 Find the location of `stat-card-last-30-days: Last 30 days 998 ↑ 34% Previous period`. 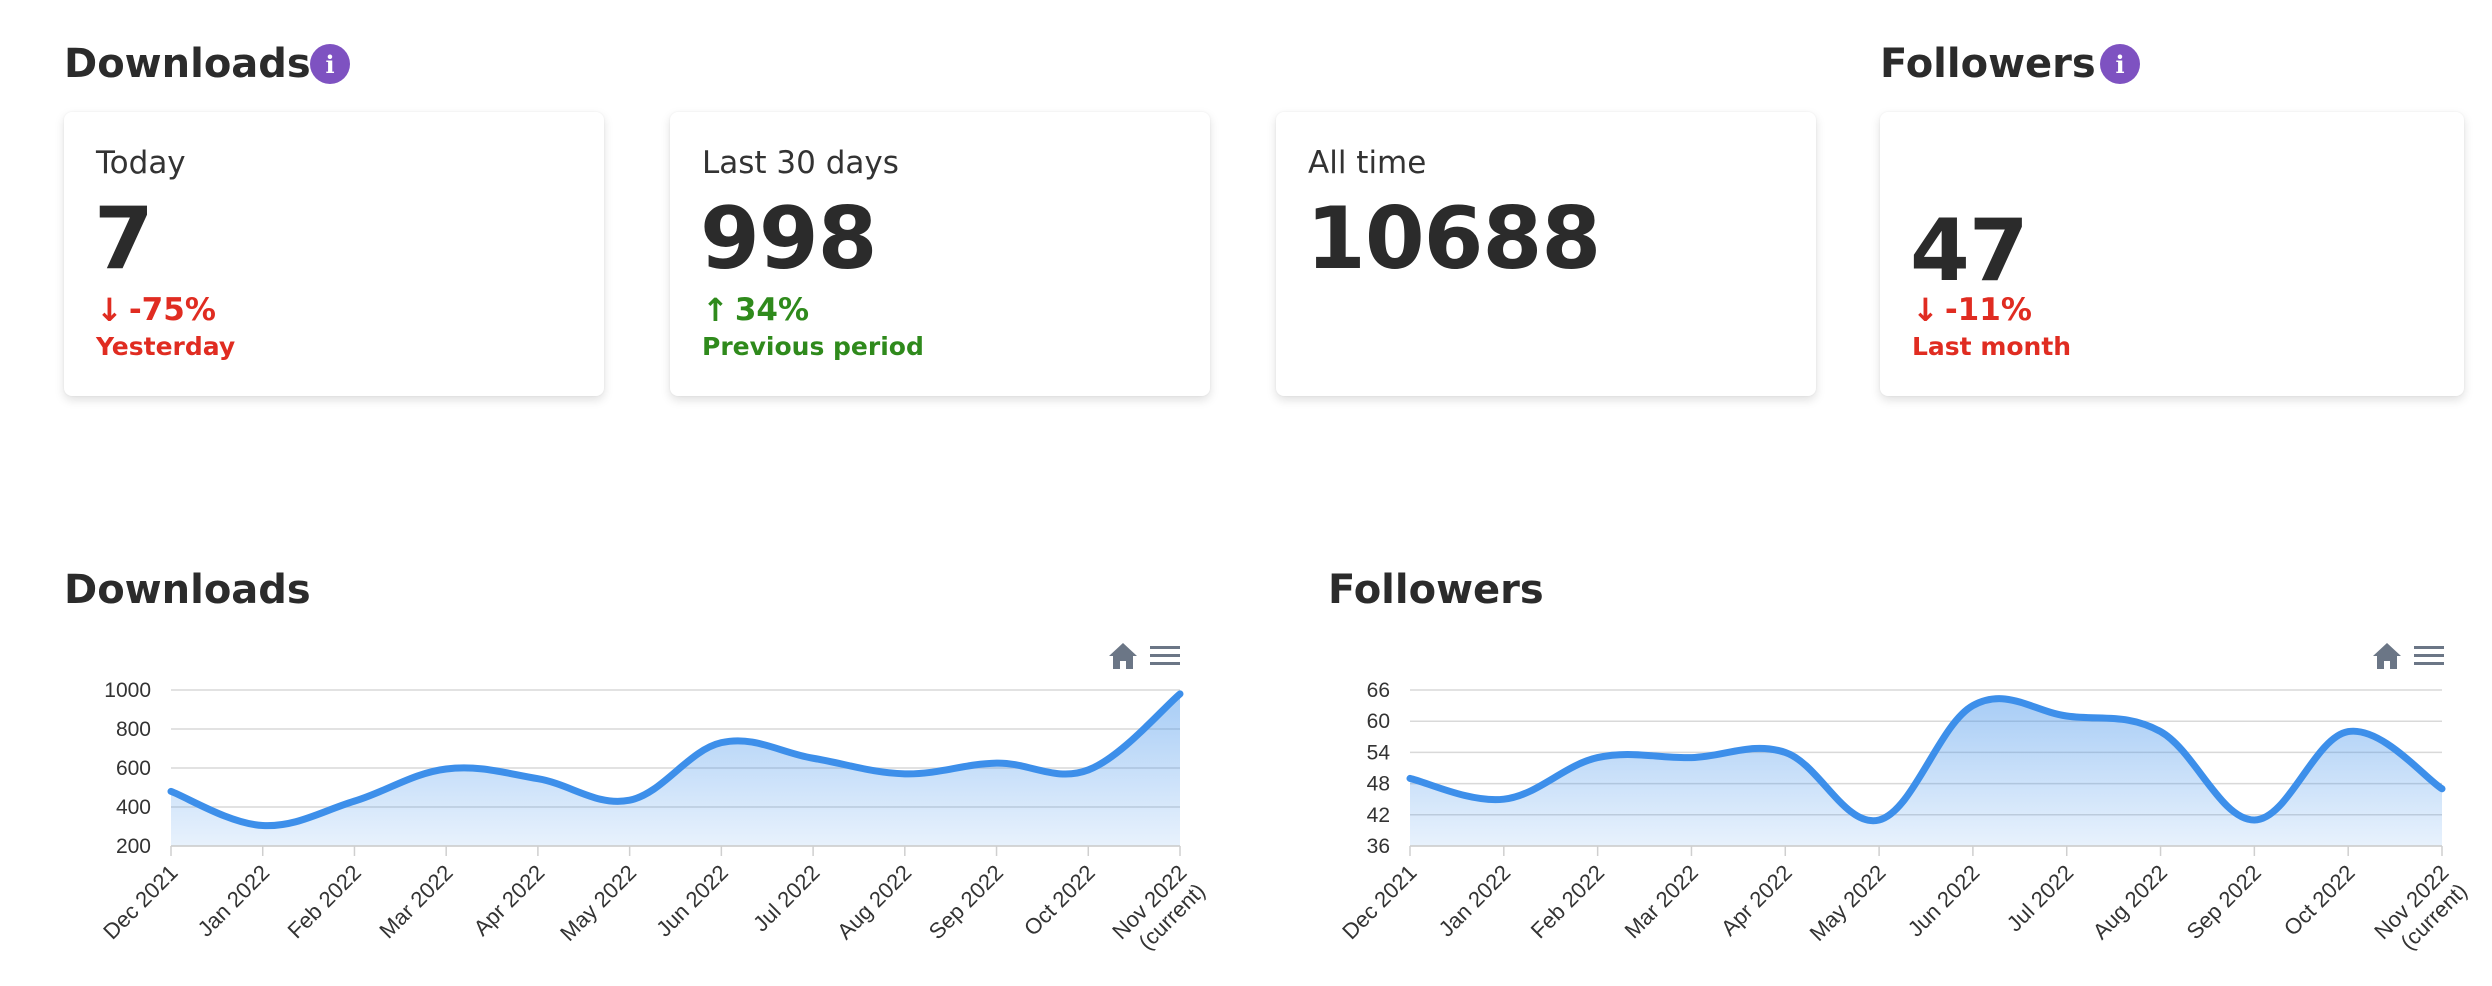

stat-card-last-30-days: Last 30 days 998 ↑ 34% Previous period is located at coordinates (940, 254).